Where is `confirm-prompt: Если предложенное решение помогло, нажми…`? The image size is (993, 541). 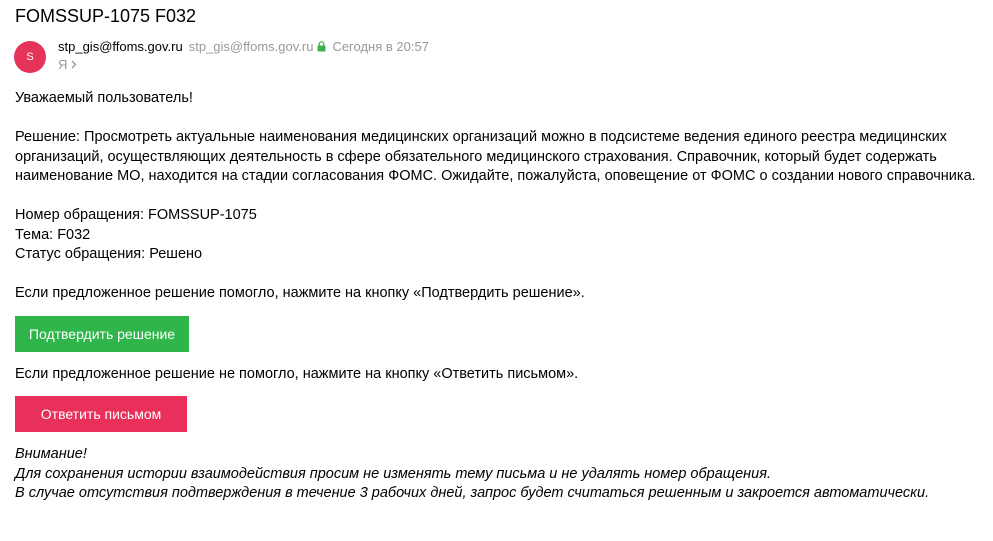 confirm-prompt: Если предложенное решение помогло, нажми… is located at coordinates (300, 293).